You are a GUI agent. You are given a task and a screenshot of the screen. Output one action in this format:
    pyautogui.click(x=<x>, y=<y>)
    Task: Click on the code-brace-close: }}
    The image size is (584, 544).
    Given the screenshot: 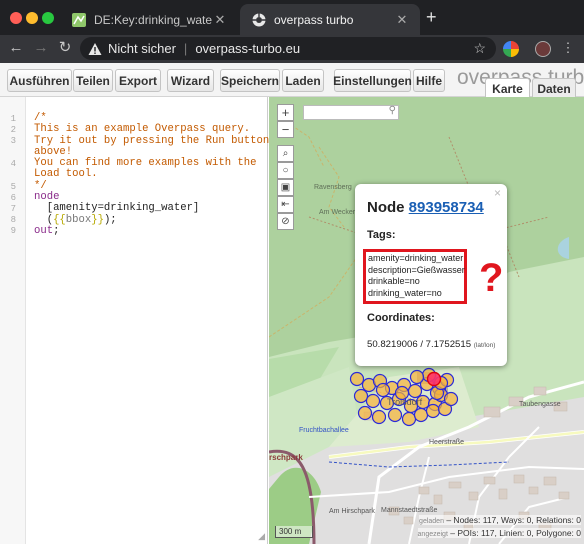 What is the action you would take?
    pyautogui.click(x=97, y=219)
    